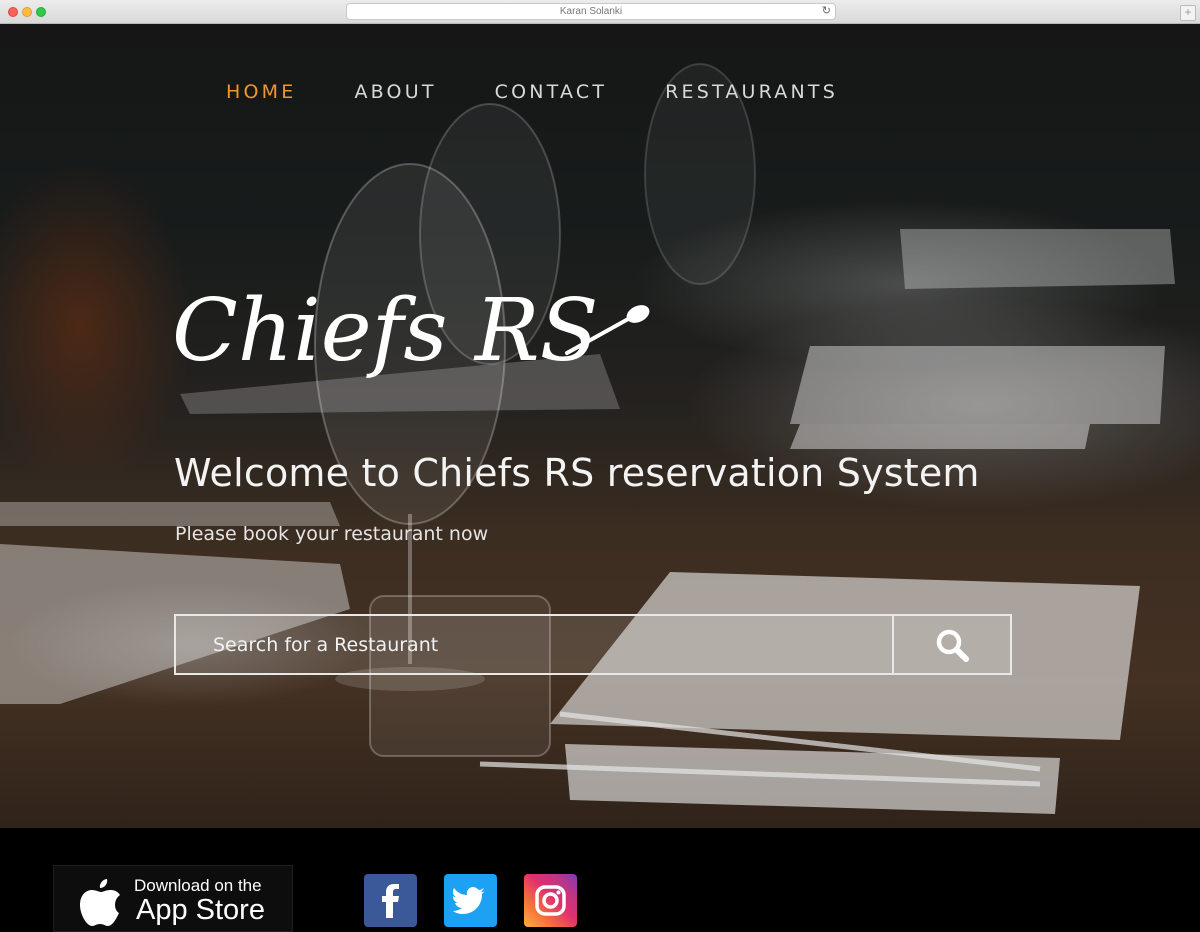  What do you see at coordinates (332, 534) in the screenshot?
I see `welcome-subtitle: Please book your restaurant now` at bounding box center [332, 534].